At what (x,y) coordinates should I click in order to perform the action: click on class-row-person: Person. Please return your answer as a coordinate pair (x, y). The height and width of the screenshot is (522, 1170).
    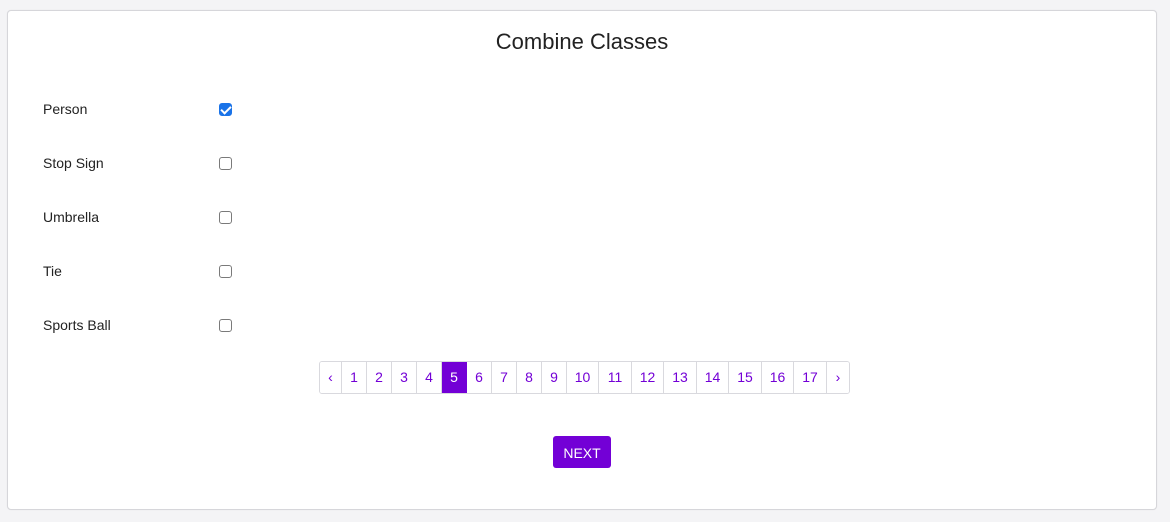
    Looking at the image, I should click on (208, 116).